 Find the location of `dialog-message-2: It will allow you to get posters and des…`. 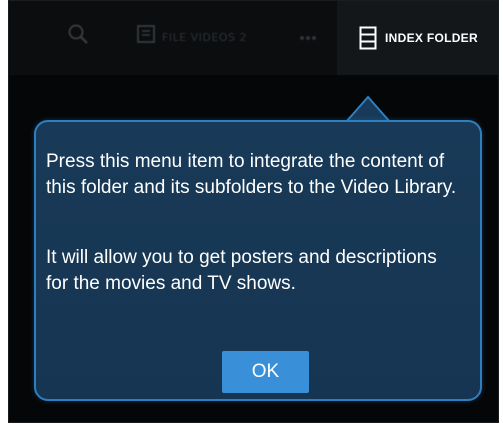

dialog-message-2: It will allow you to get posters and des… is located at coordinates (241, 270).